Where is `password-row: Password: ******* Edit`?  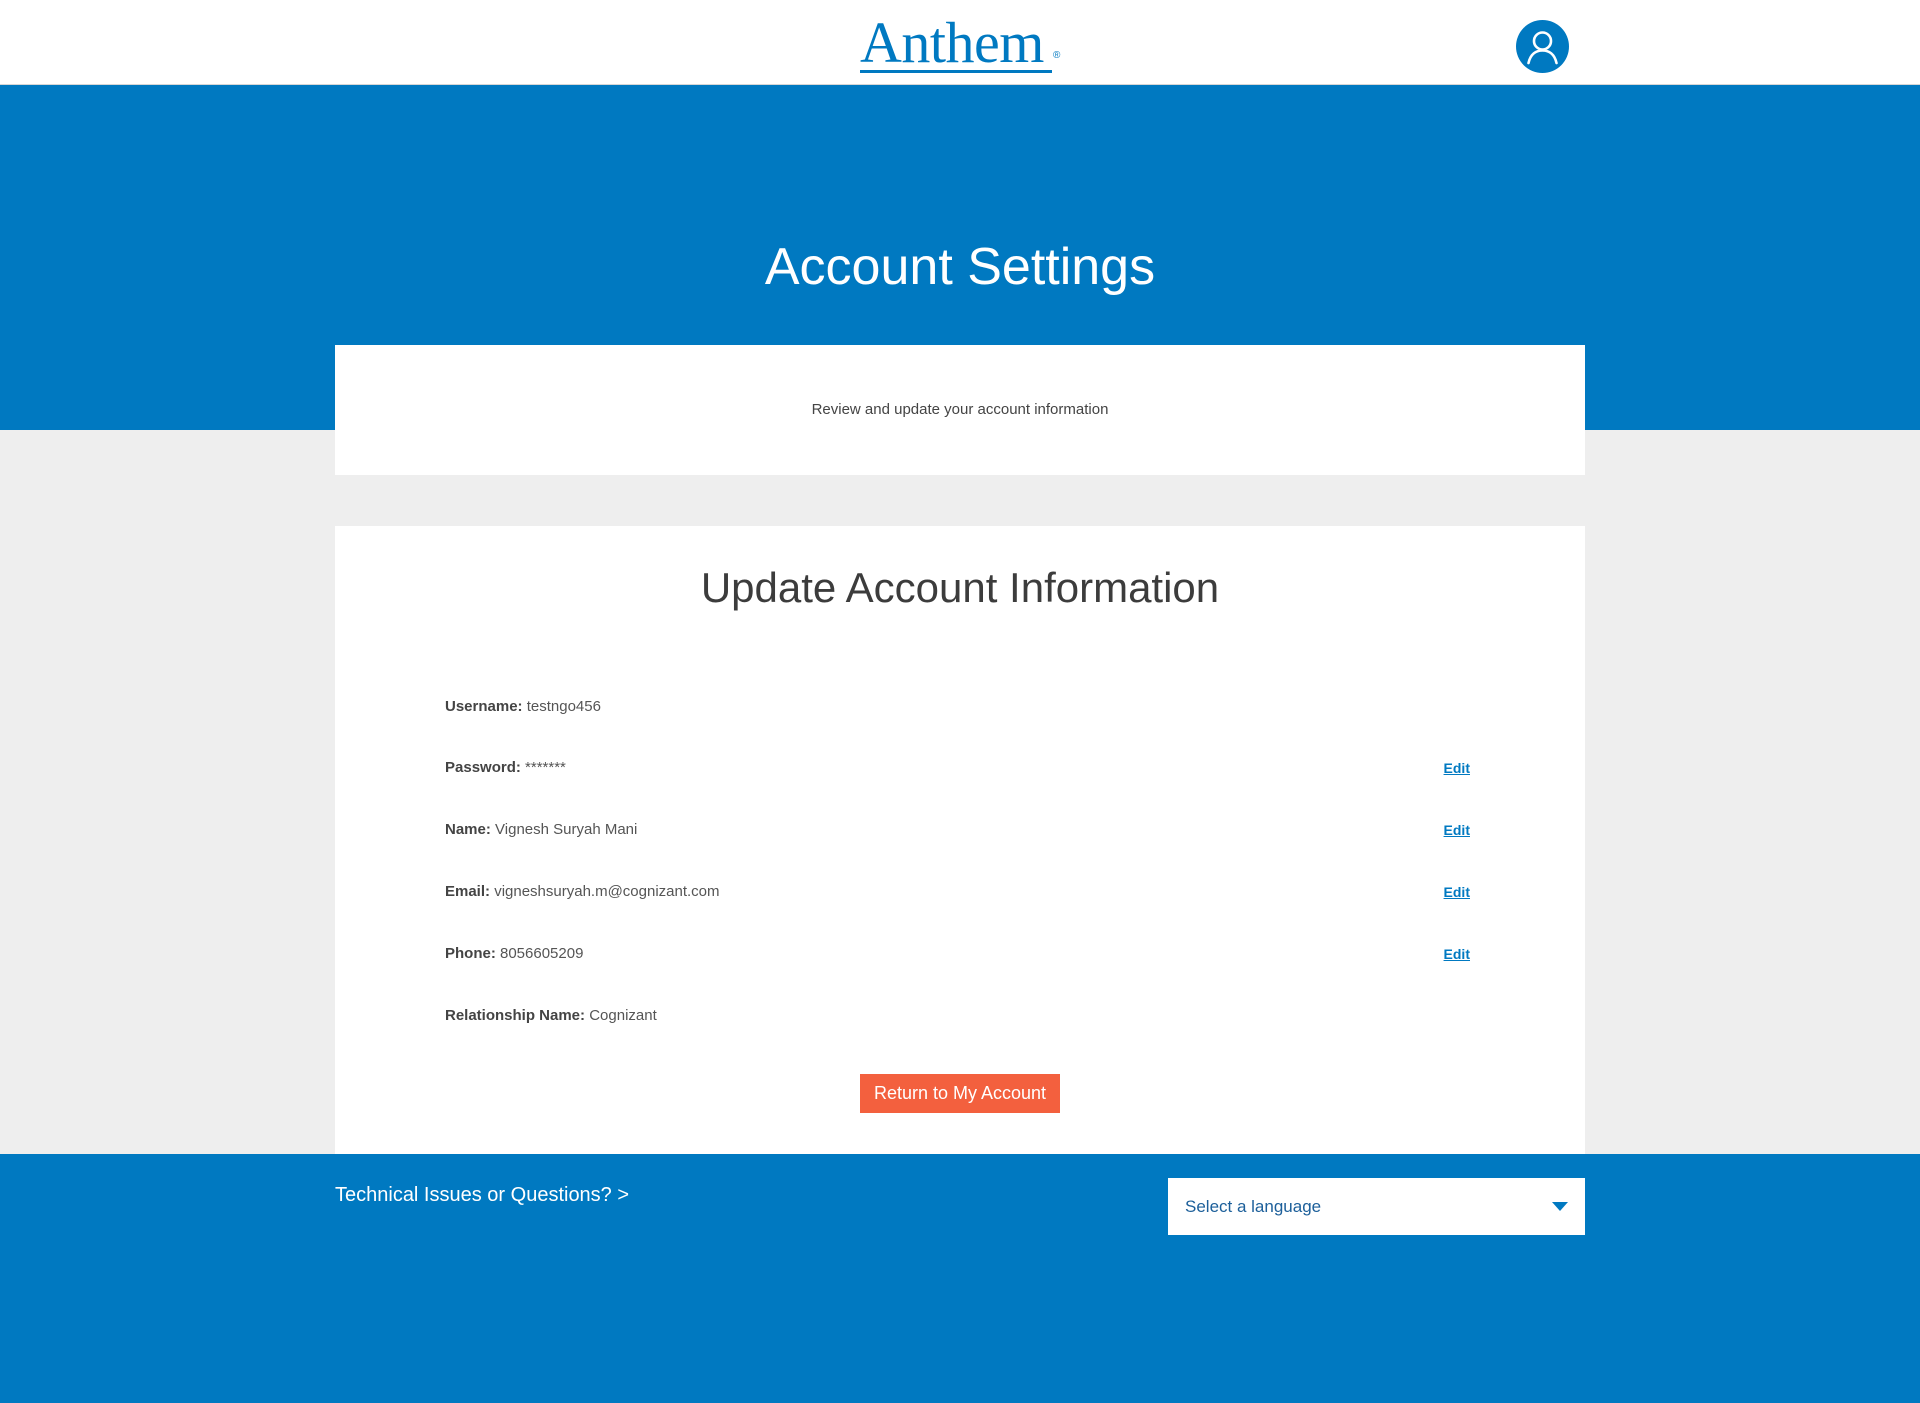
password-row: Password: ******* Edit is located at coordinates (957, 768).